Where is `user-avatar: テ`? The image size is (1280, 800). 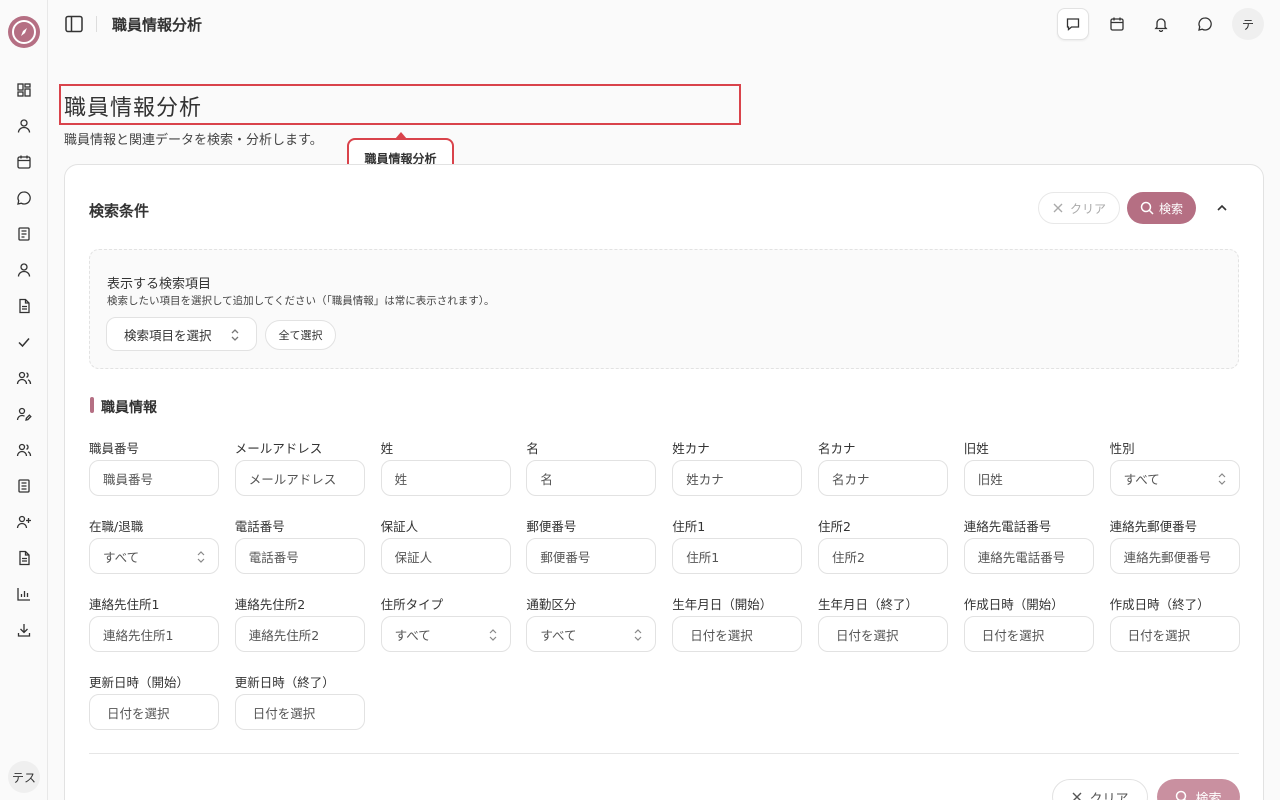
user-avatar: テ is located at coordinates (1248, 24).